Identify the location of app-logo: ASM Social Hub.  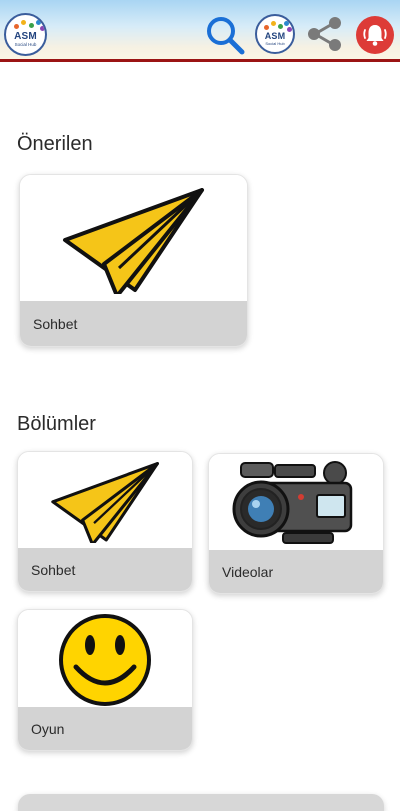
(25, 34).